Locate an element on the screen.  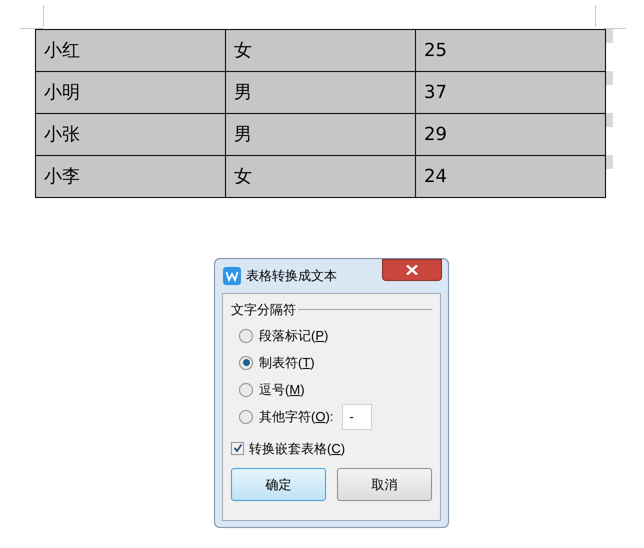
dialog-button: 确定 is located at coordinates (278, 484).